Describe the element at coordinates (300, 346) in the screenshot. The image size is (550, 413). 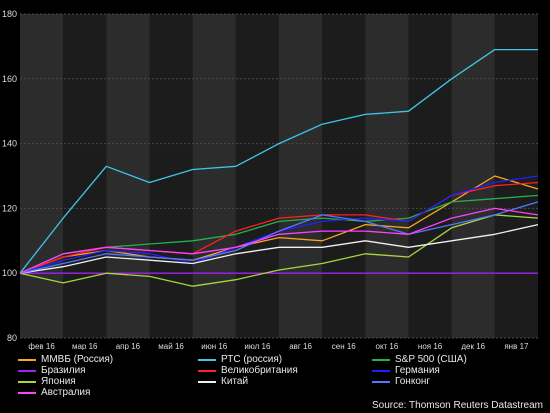
I see `x-tick-label: авг 16` at that location.